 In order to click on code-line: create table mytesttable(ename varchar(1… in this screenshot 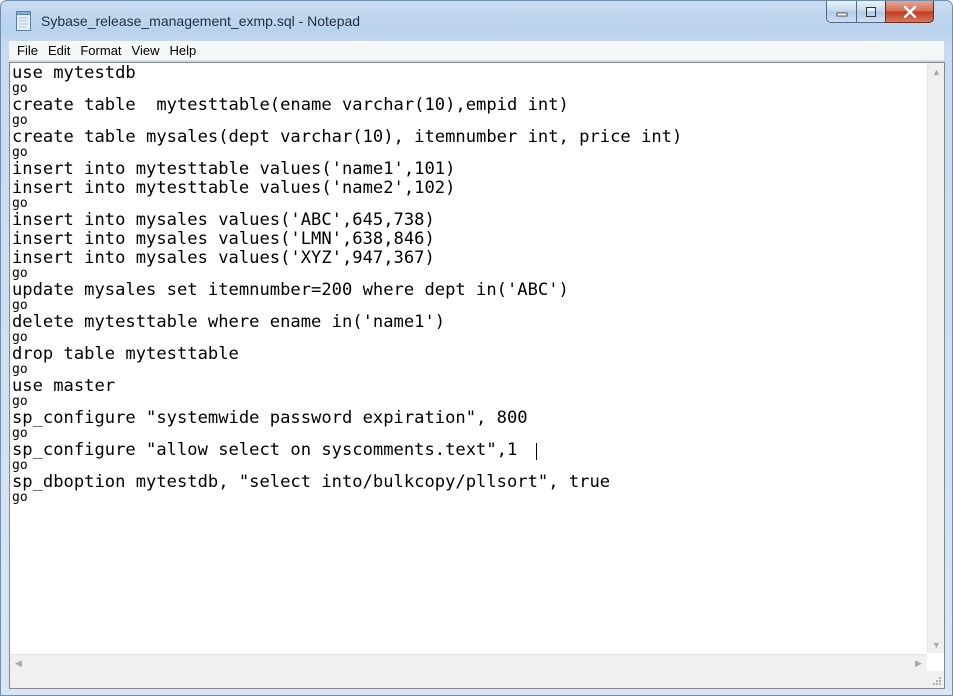, I will do `click(290, 104)`.